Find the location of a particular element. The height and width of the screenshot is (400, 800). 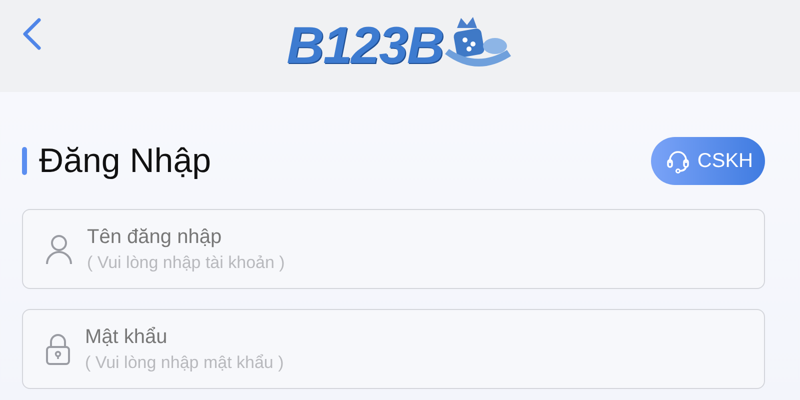

field-label: Tên đăng nhập is located at coordinates (155, 237).